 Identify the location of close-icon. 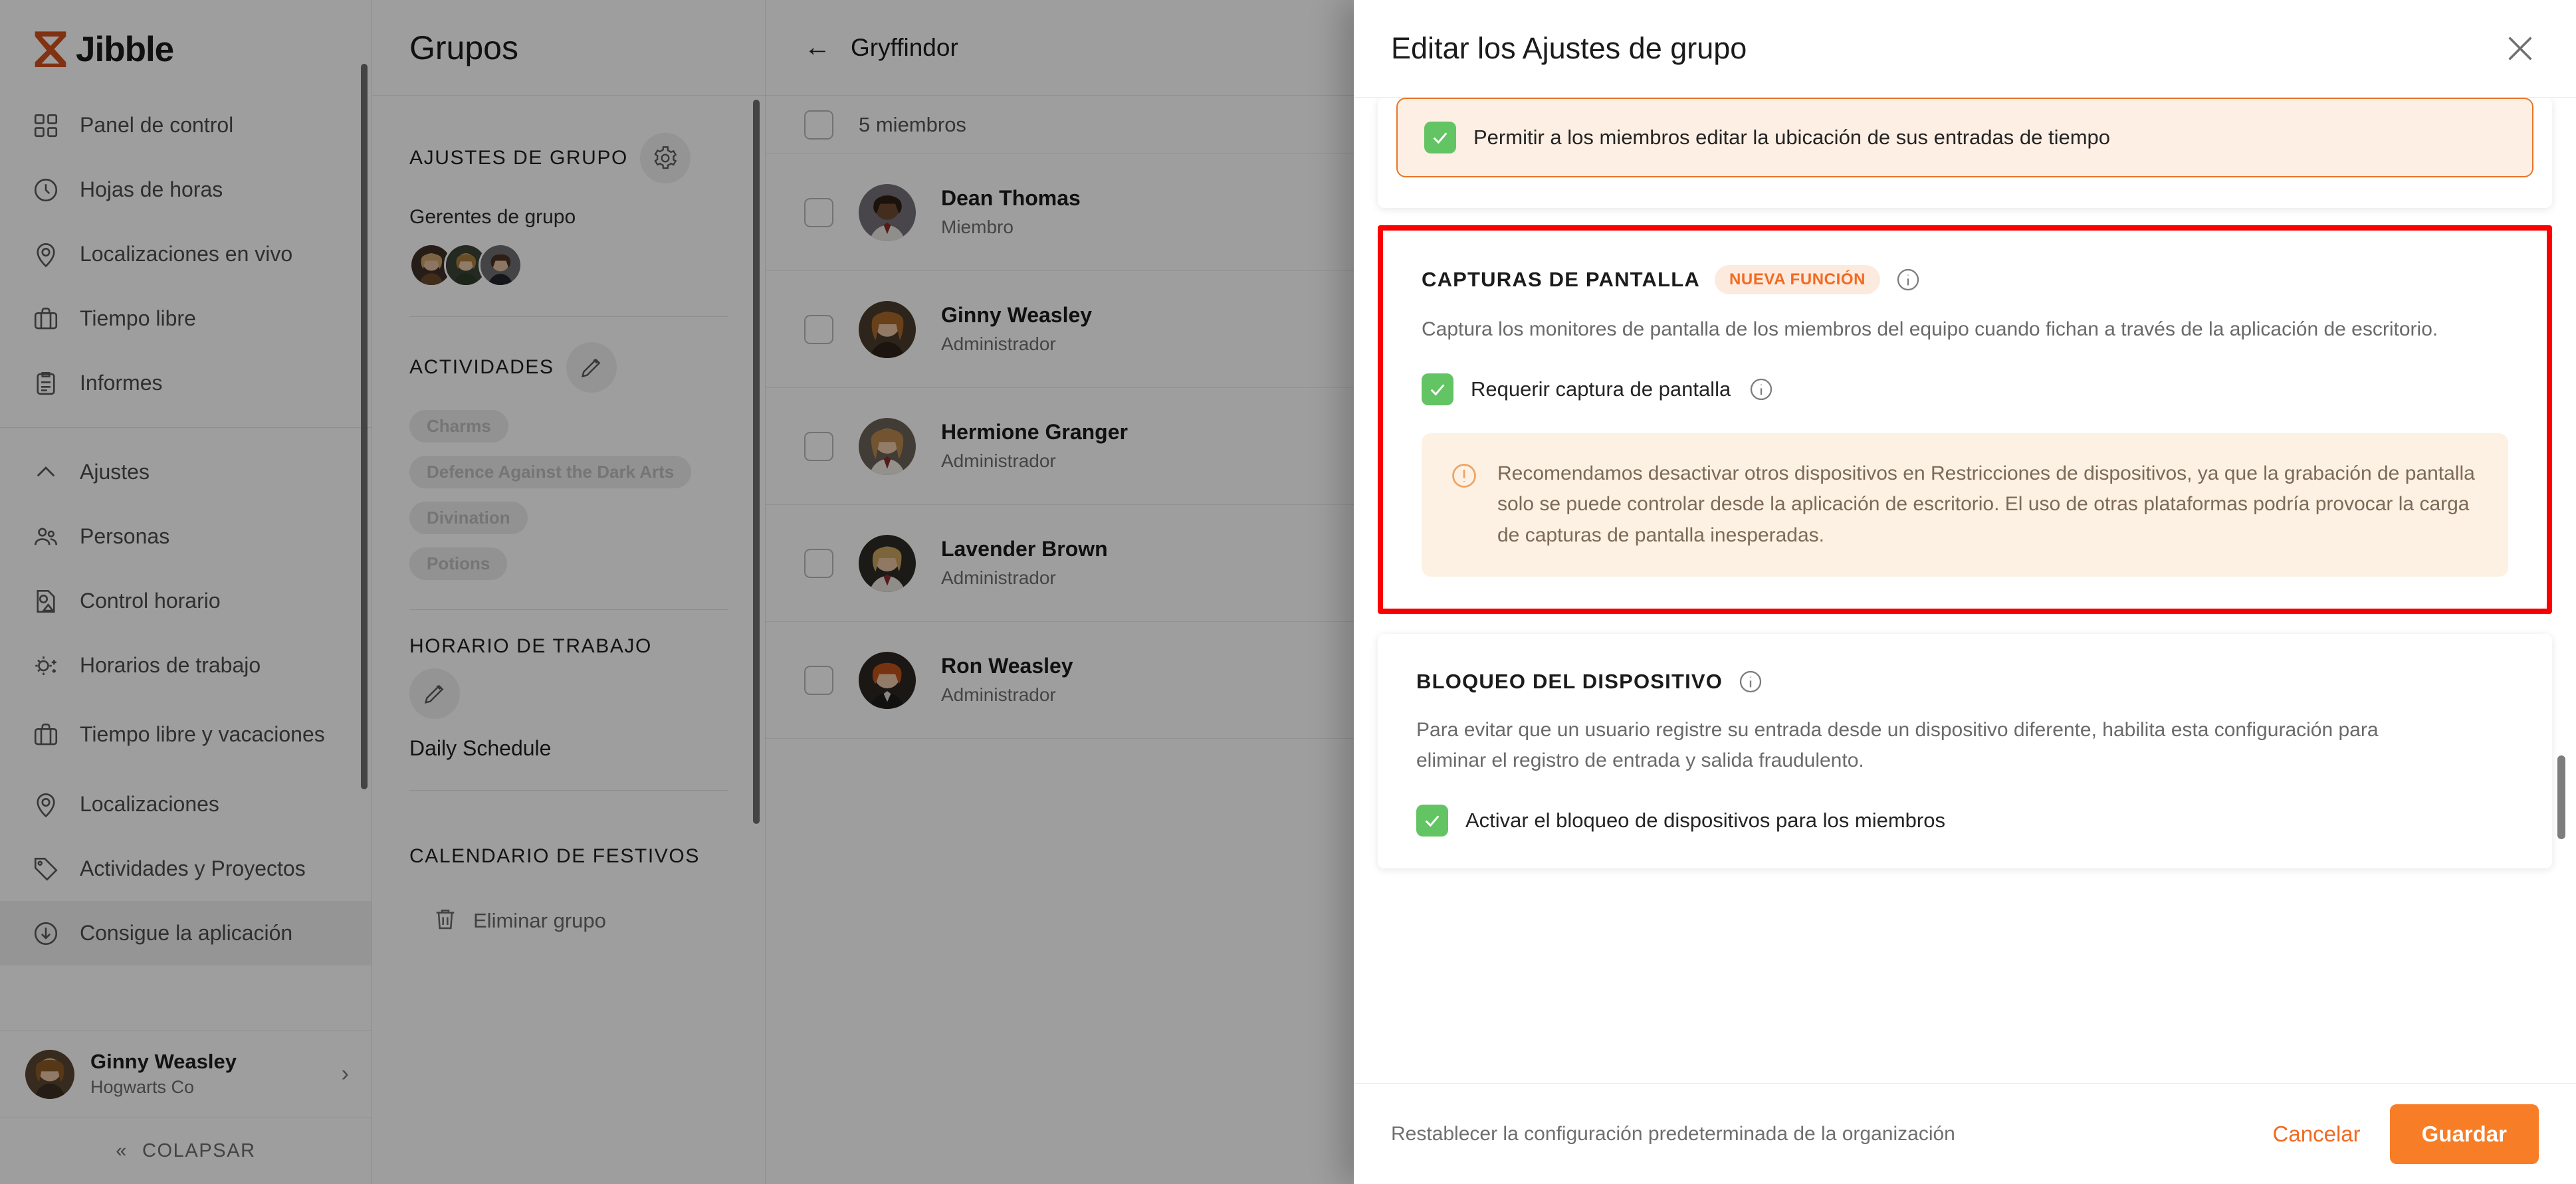
(2520, 48).